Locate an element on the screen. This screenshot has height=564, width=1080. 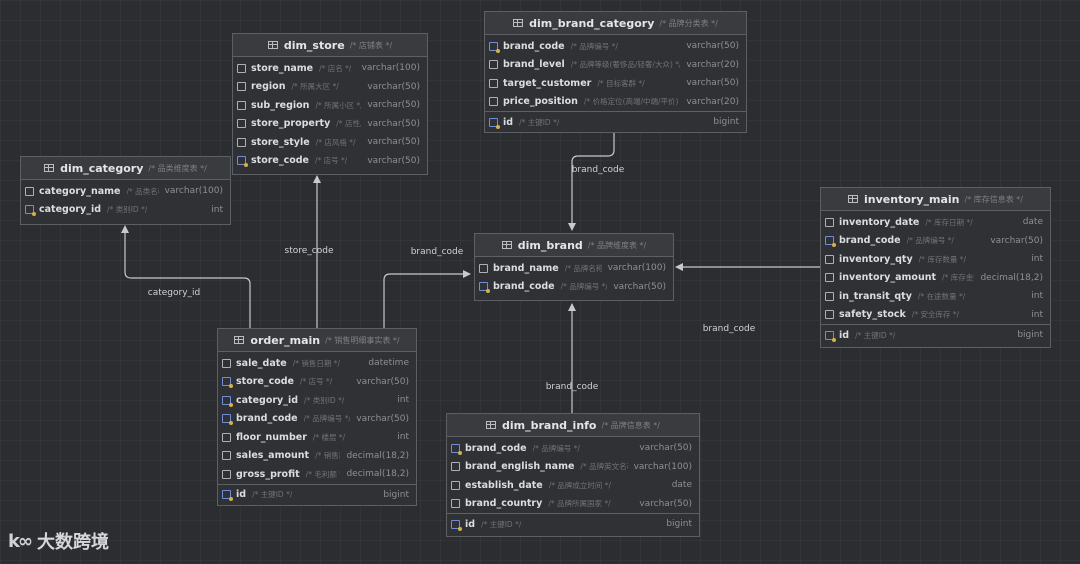
column-comment: /* 主键ID */ is located at coordinates (272, 495).